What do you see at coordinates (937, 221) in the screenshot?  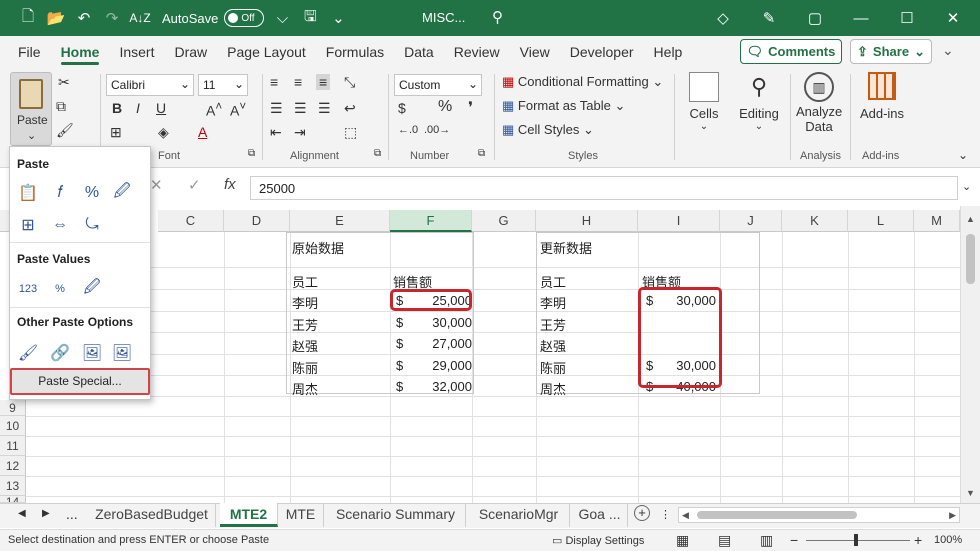 I see `col-header-m: M` at bounding box center [937, 221].